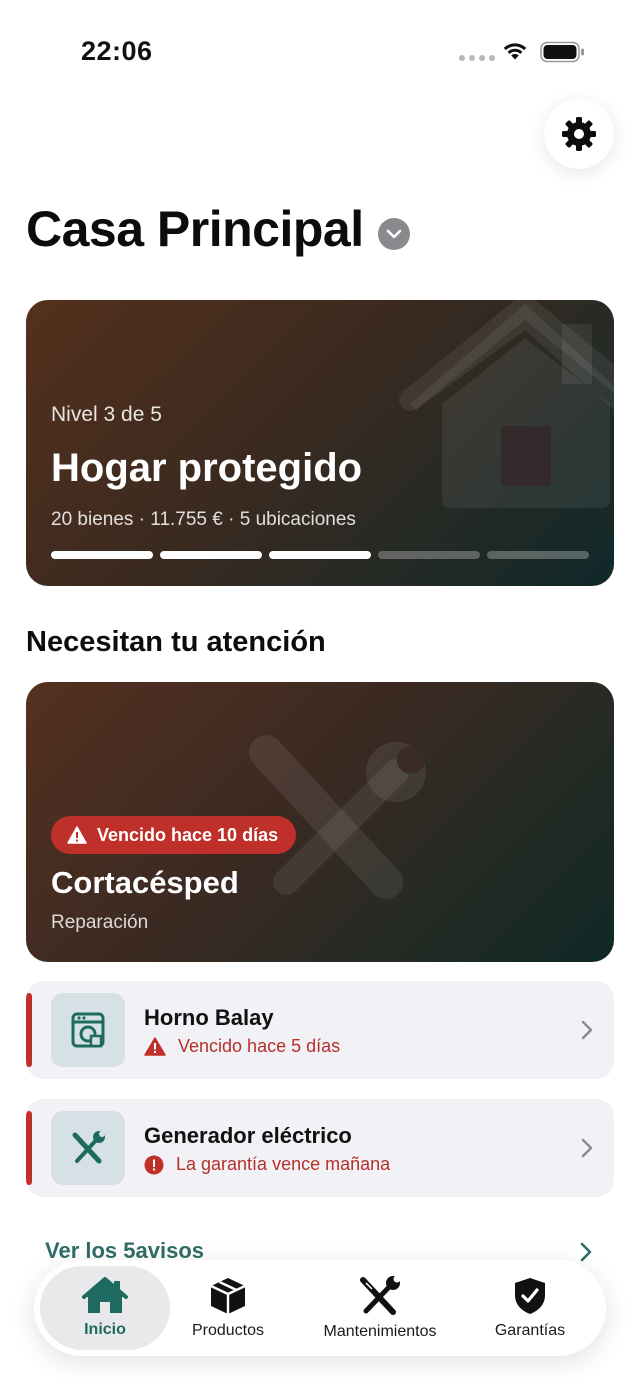 This screenshot has height=1391, width=640. Describe the element at coordinates (209, 1017) in the screenshot. I see `item-name: Horno Balay` at that location.